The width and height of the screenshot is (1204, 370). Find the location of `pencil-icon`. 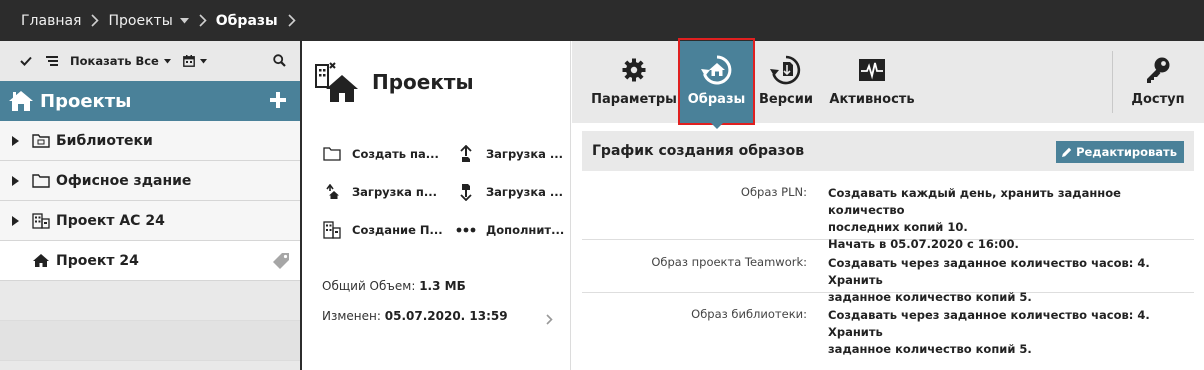

pencil-icon is located at coordinates (1067, 152).